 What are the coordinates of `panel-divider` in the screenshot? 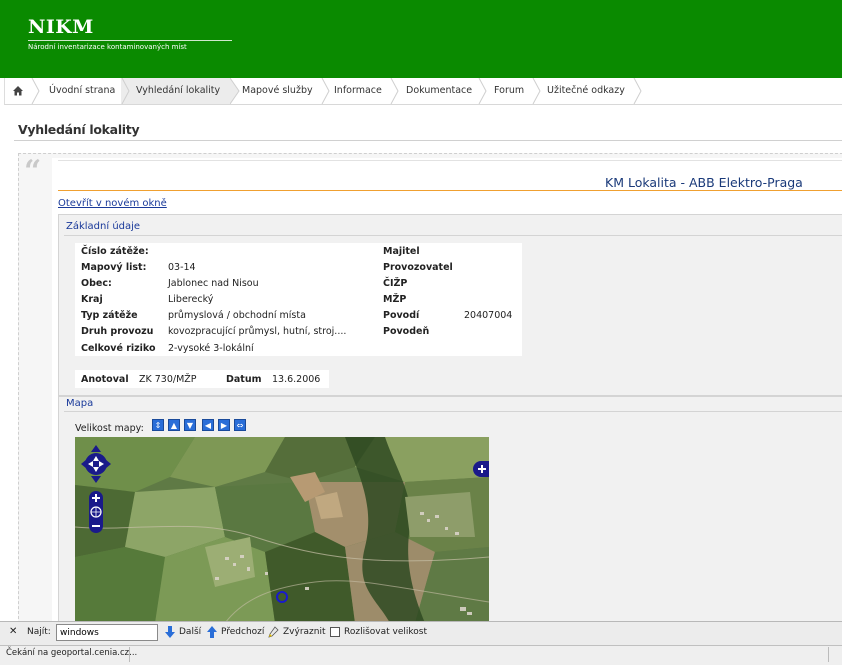 It's located at (450, 160).